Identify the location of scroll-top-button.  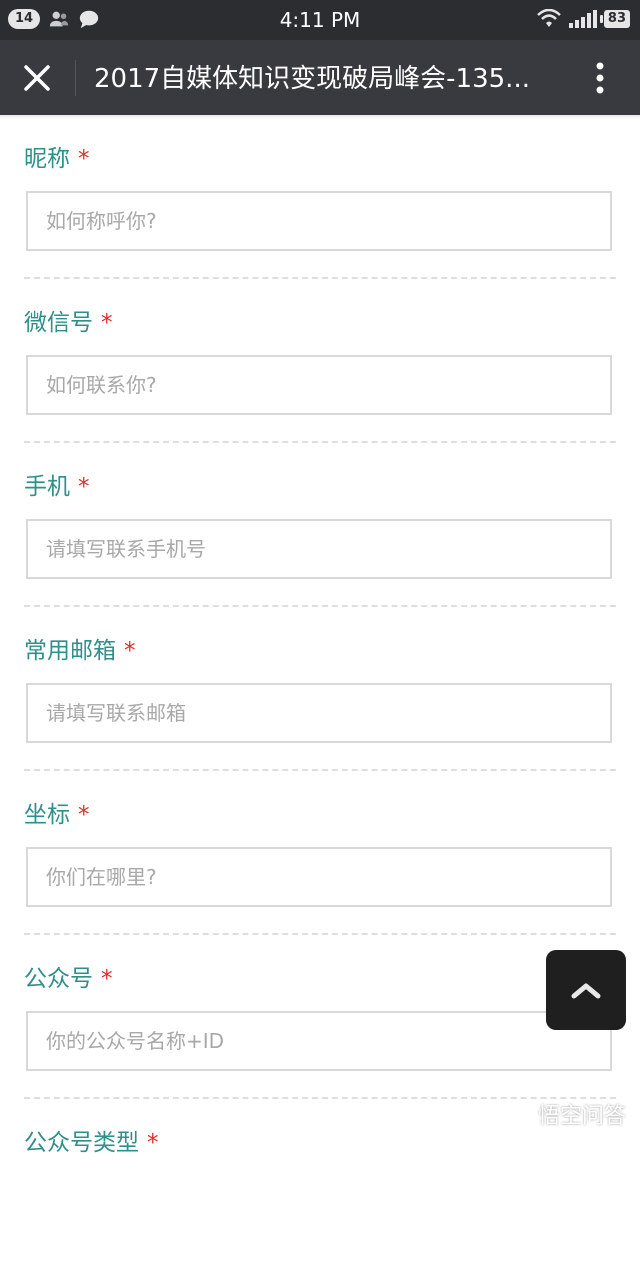
(586, 990).